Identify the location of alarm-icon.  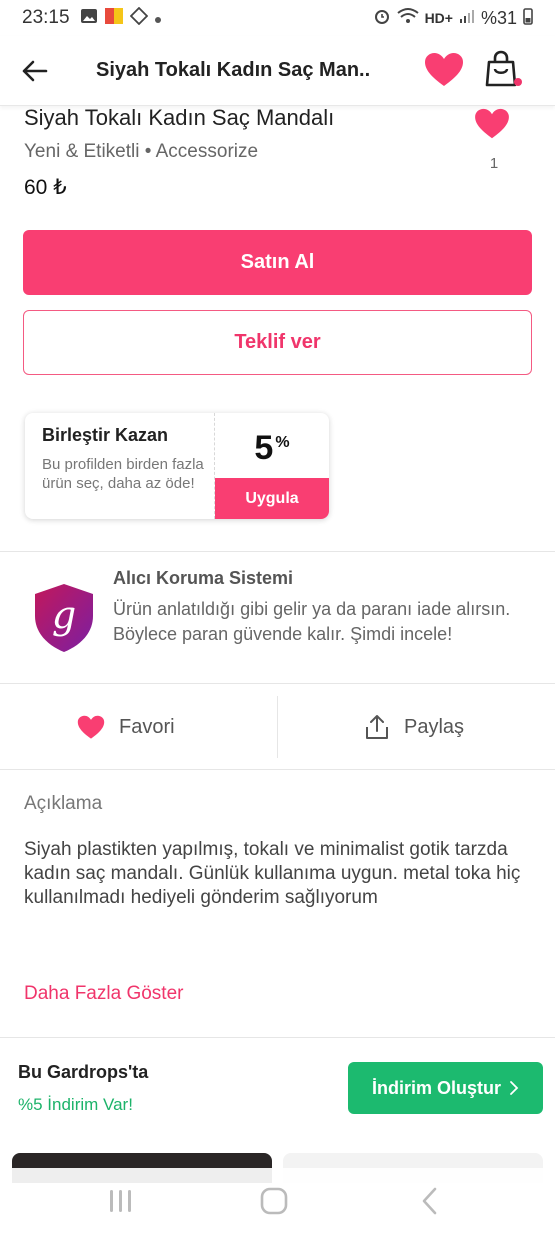
(382, 18).